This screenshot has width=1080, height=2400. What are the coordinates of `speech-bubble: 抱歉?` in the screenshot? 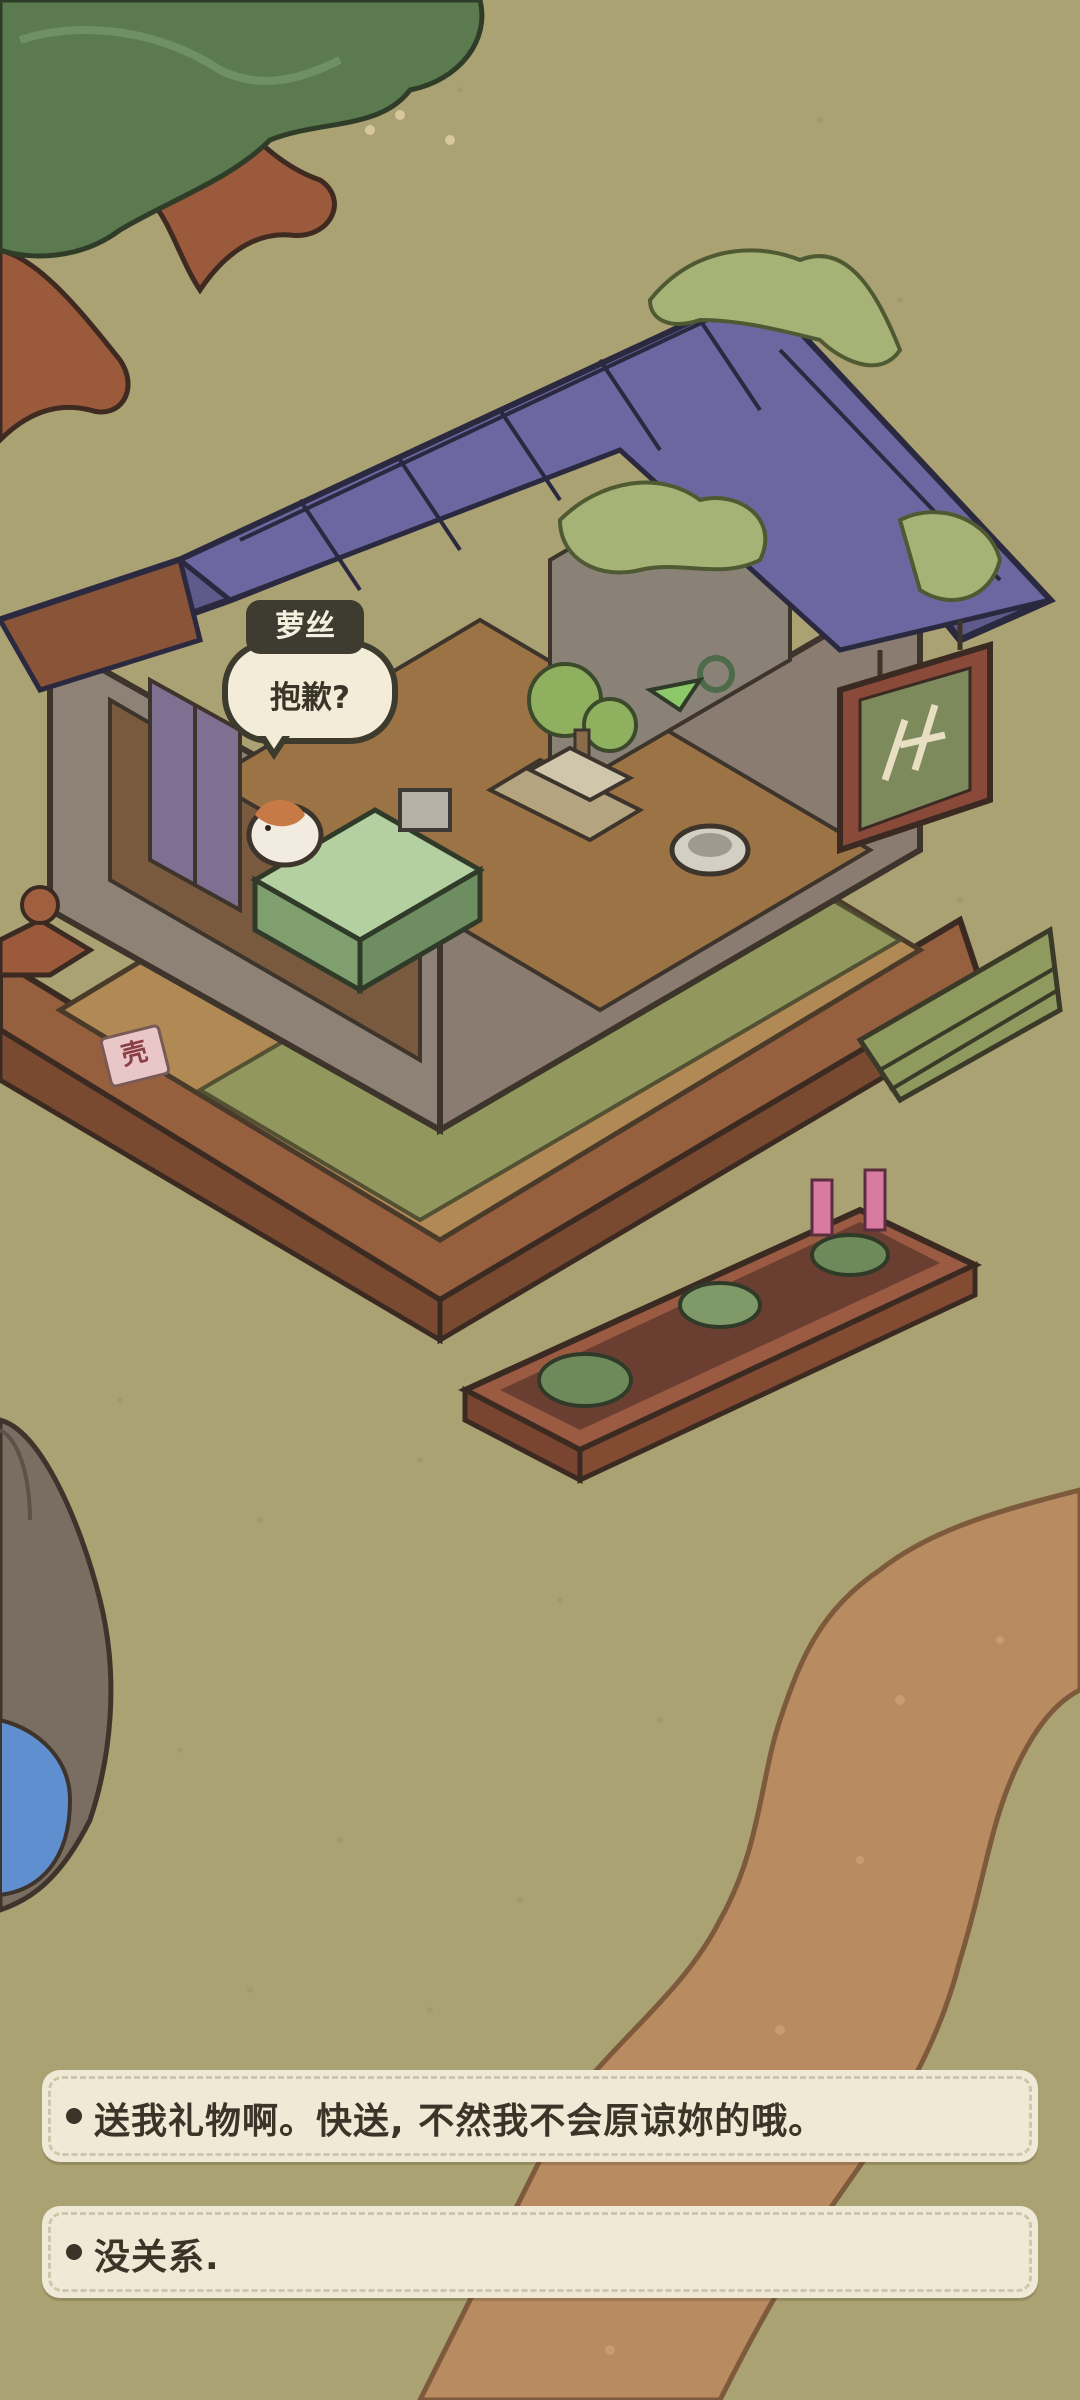 It's located at (310, 692).